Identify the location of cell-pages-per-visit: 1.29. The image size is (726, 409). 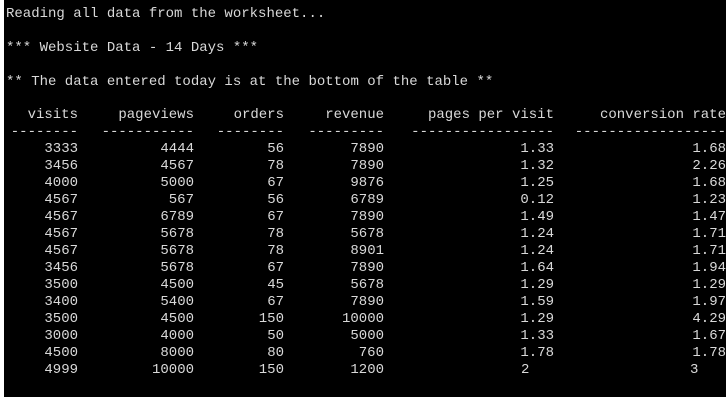
(537, 285).